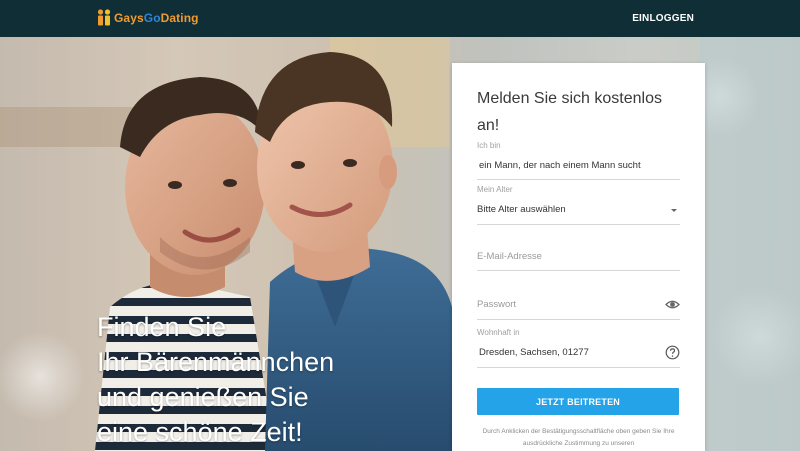 Image resolution: width=800 pixels, height=451 pixels. I want to click on brand-name: GaysGoDating, so click(156, 18).